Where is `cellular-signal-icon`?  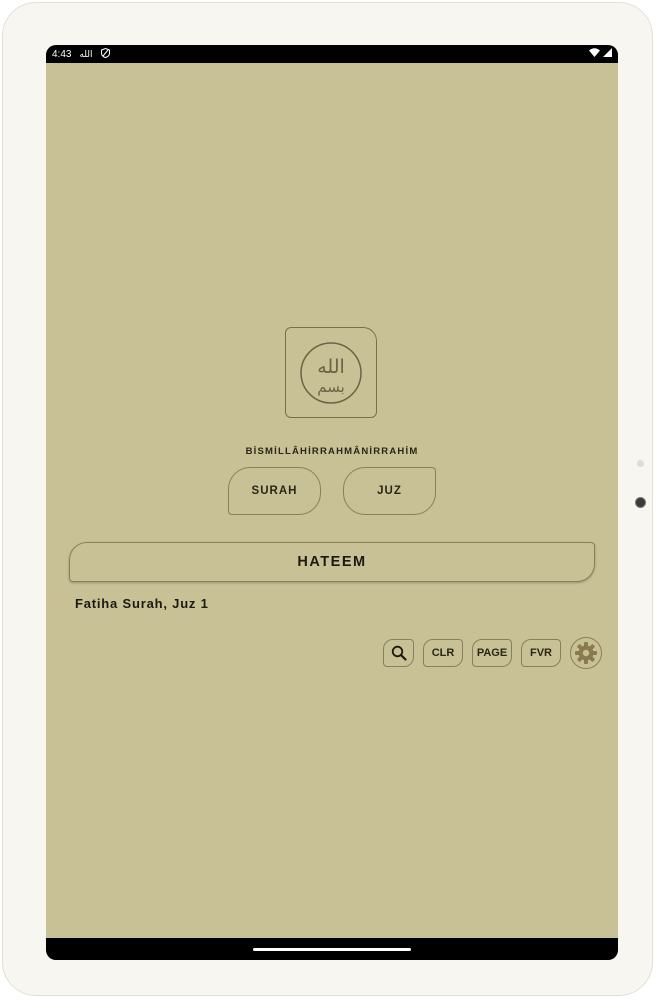 cellular-signal-icon is located at coordinates (607, 54).